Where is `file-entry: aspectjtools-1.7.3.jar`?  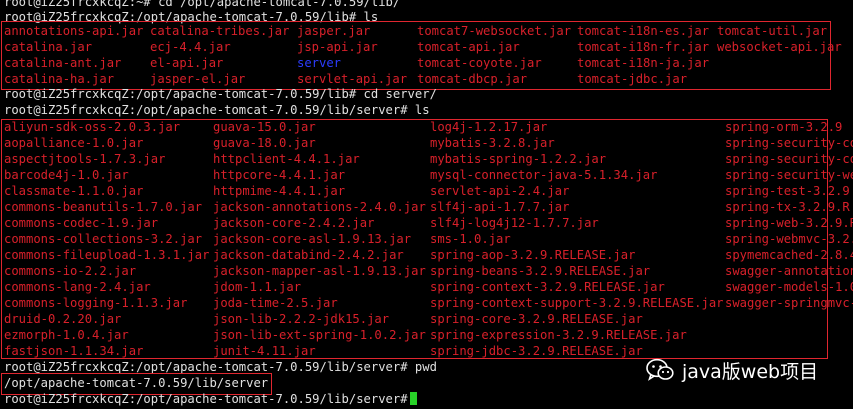
file-entry: aspectjtools-1.7.3.jar is located at coordinates (85, 159).